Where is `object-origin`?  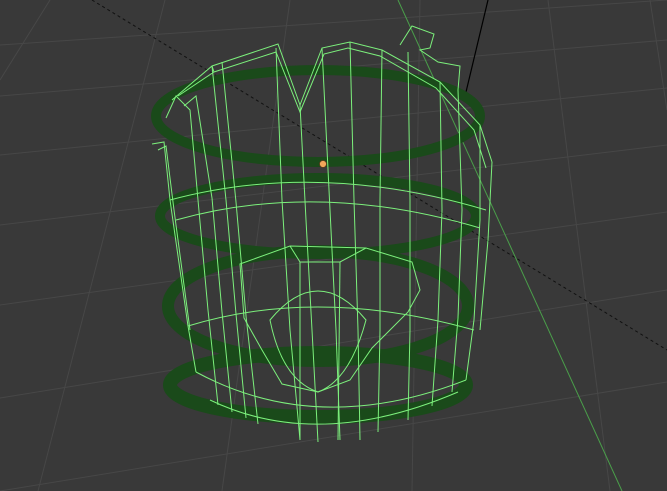 object-origin is located at coordinates (323, 164).